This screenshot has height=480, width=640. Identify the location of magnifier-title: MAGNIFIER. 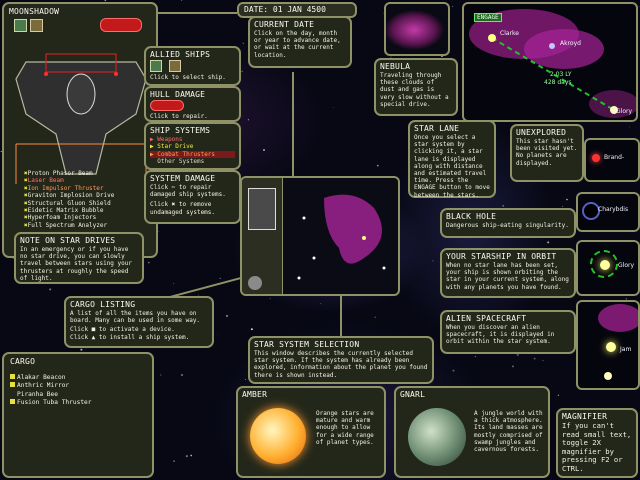
(585, 416).